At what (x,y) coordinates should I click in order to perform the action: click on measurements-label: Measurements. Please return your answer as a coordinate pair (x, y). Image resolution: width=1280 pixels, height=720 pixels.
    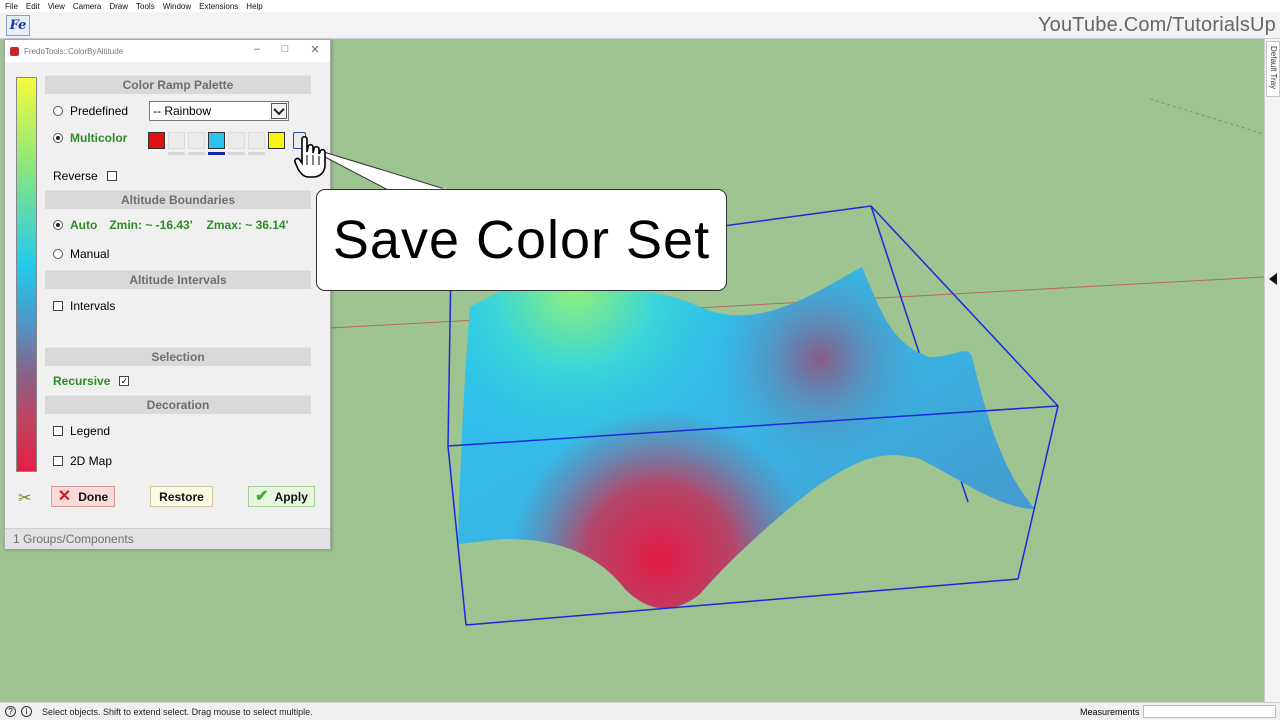
    Looking at the image, I should click on (1110, 712).